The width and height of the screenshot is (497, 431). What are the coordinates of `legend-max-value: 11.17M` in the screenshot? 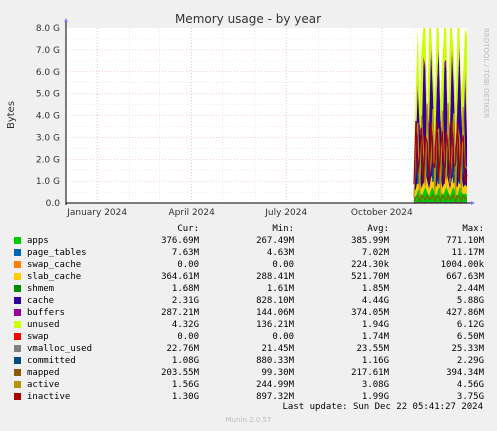 It's located at (467, 253).